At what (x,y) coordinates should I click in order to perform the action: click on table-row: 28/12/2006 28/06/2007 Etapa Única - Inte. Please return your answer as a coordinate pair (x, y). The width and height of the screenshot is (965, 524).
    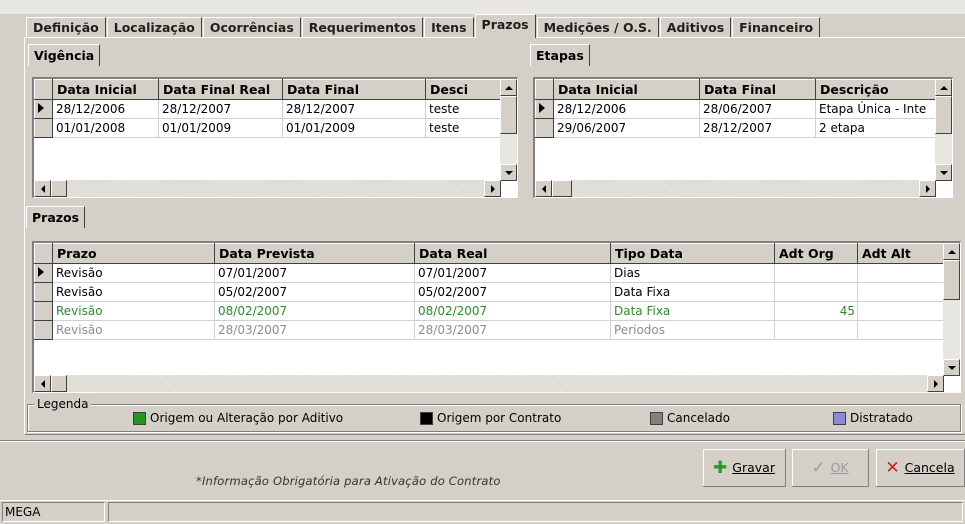
    Looking at the image, I should click on (737, 109).